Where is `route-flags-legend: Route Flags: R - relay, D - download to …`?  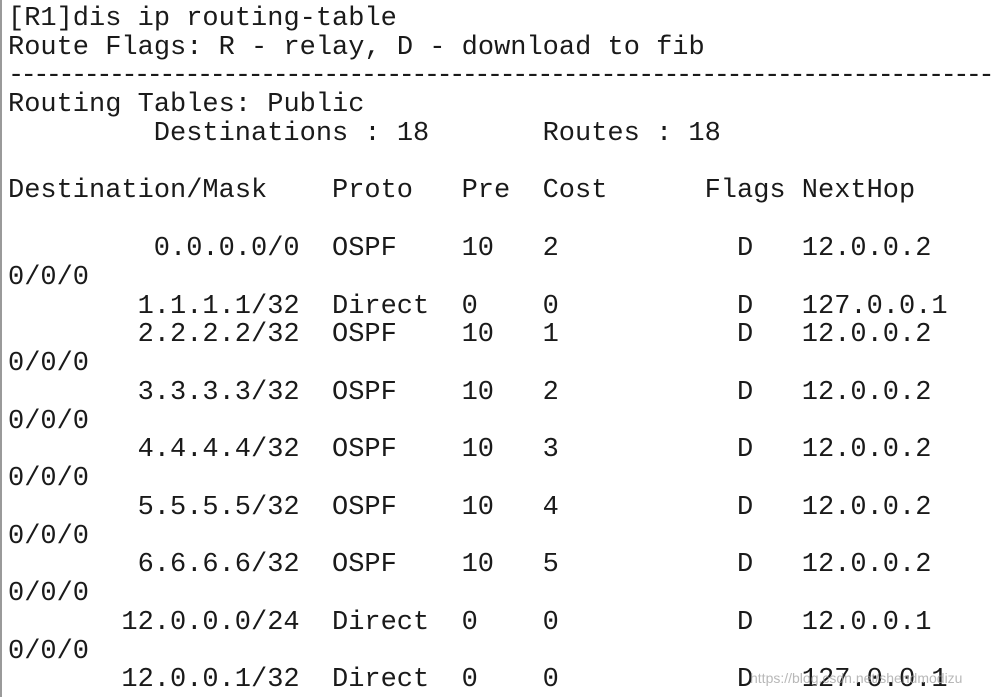
route-flags-legend: Route Flags: R - relay, D - download to … is located at coordinates (356, 48).